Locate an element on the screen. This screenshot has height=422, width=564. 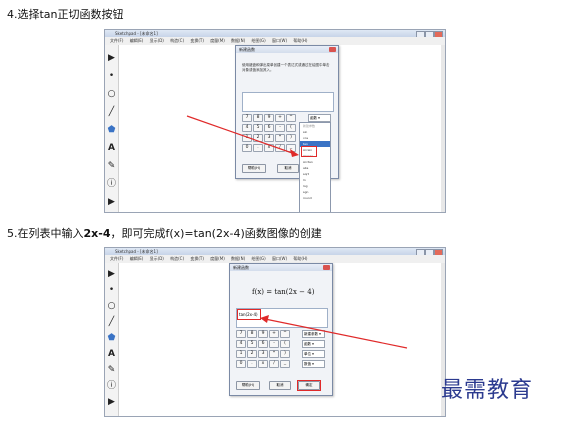
step5-suffix: ，即可完成f(x)=tan(2x-4)函数图像的创建 is located at coordinates (216, 233).